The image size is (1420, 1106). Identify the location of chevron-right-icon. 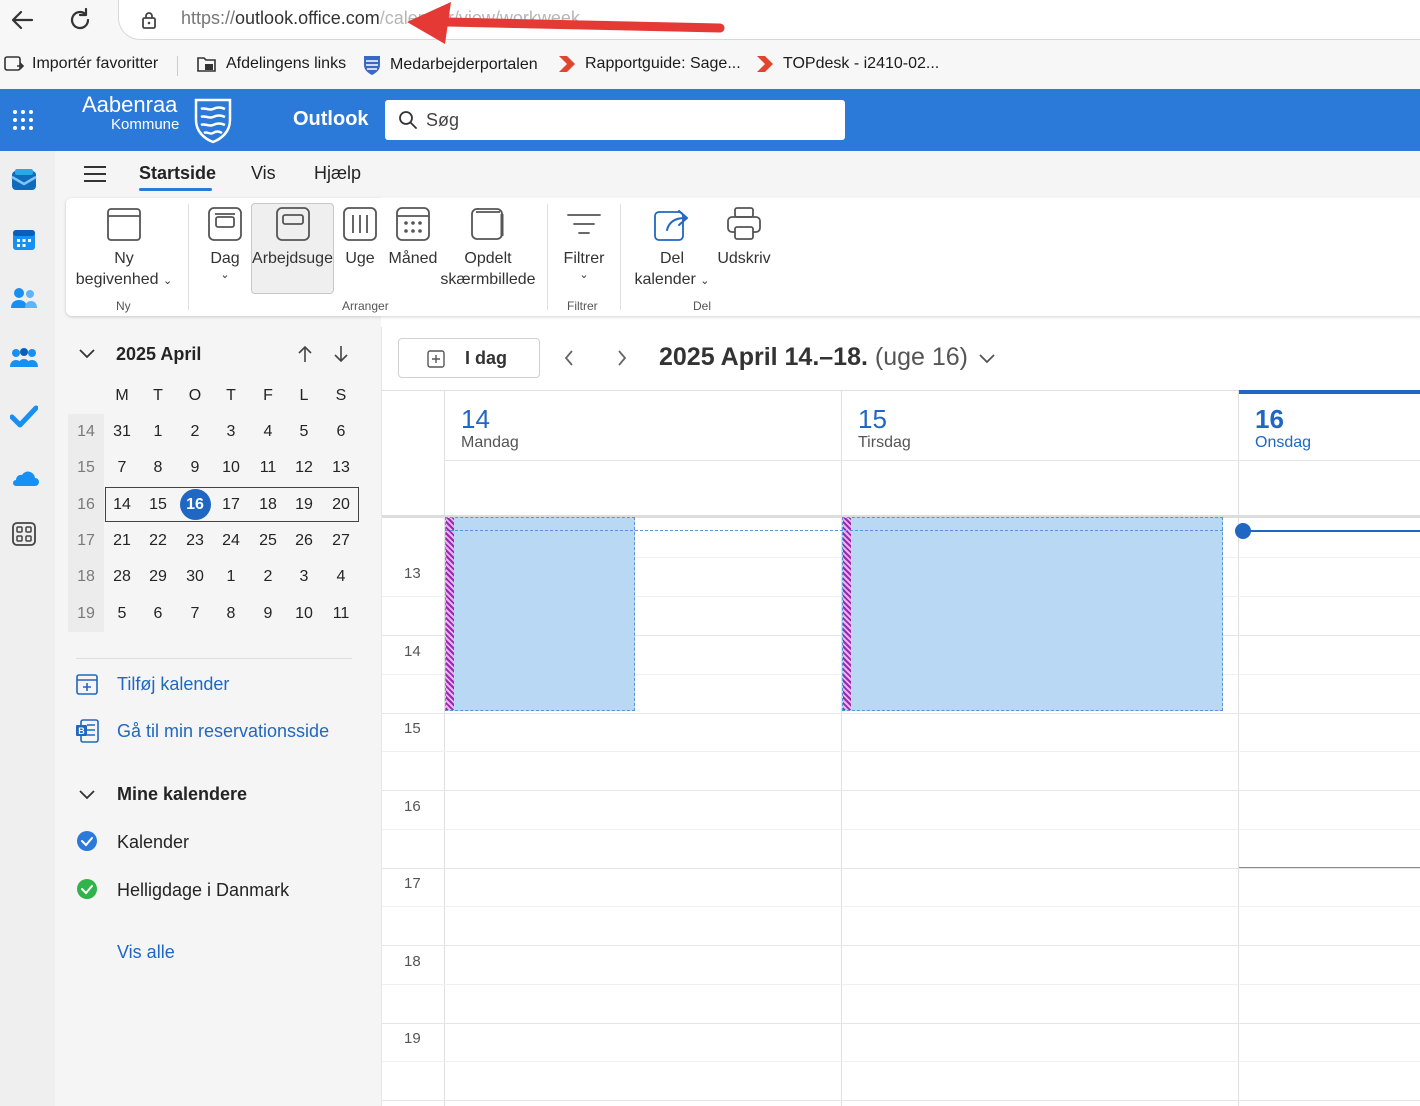
(622, 358).